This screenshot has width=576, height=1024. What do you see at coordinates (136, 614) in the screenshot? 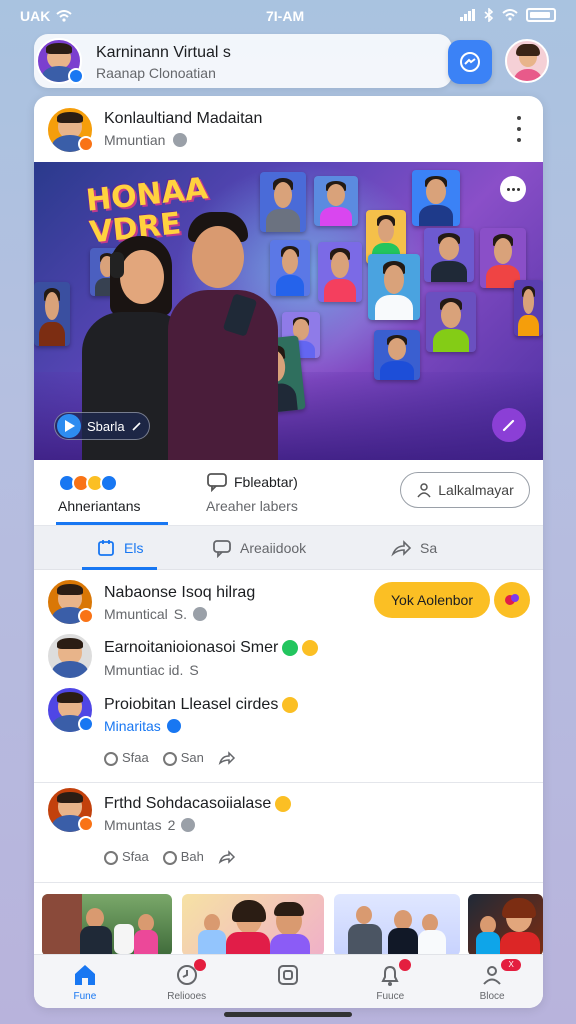
I see `comment-meta: Mmuntical` at bounding box center [136, 614].